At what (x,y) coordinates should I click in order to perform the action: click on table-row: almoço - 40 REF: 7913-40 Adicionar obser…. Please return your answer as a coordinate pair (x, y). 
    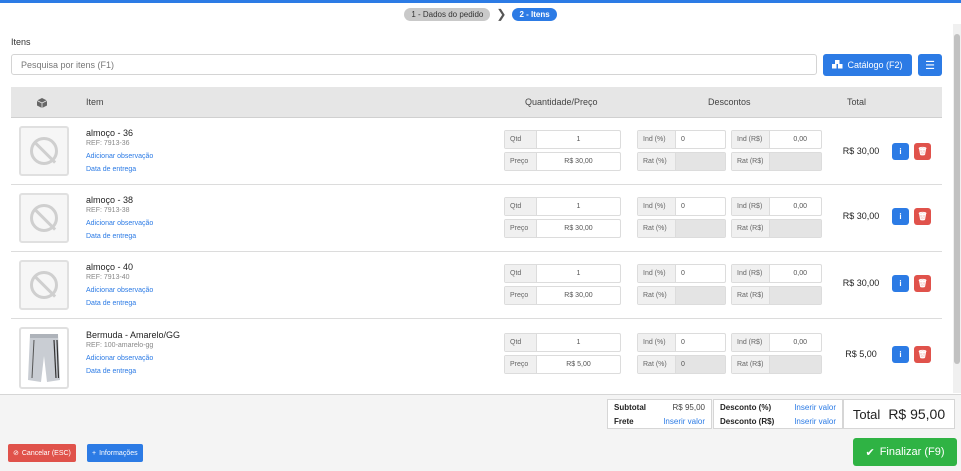
    Looking at the image, I should click on (476, 285).